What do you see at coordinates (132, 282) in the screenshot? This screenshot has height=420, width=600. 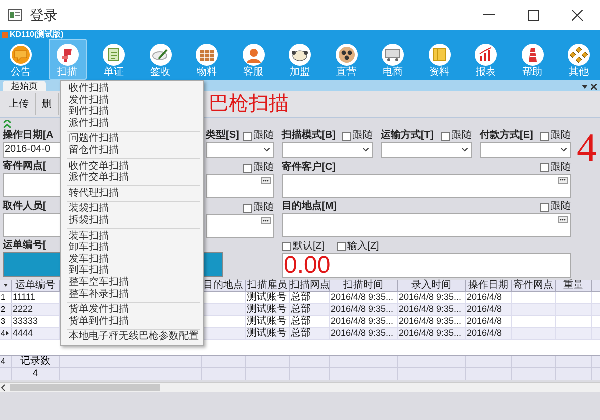 I see `menu-item: 整车空车扫描` at bounding box center [132, 282].